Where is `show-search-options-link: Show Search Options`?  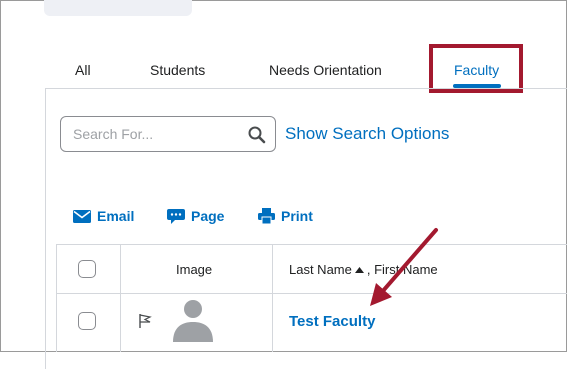
show-search-options-link: Show Search Options is located at coordinates (367, 134).